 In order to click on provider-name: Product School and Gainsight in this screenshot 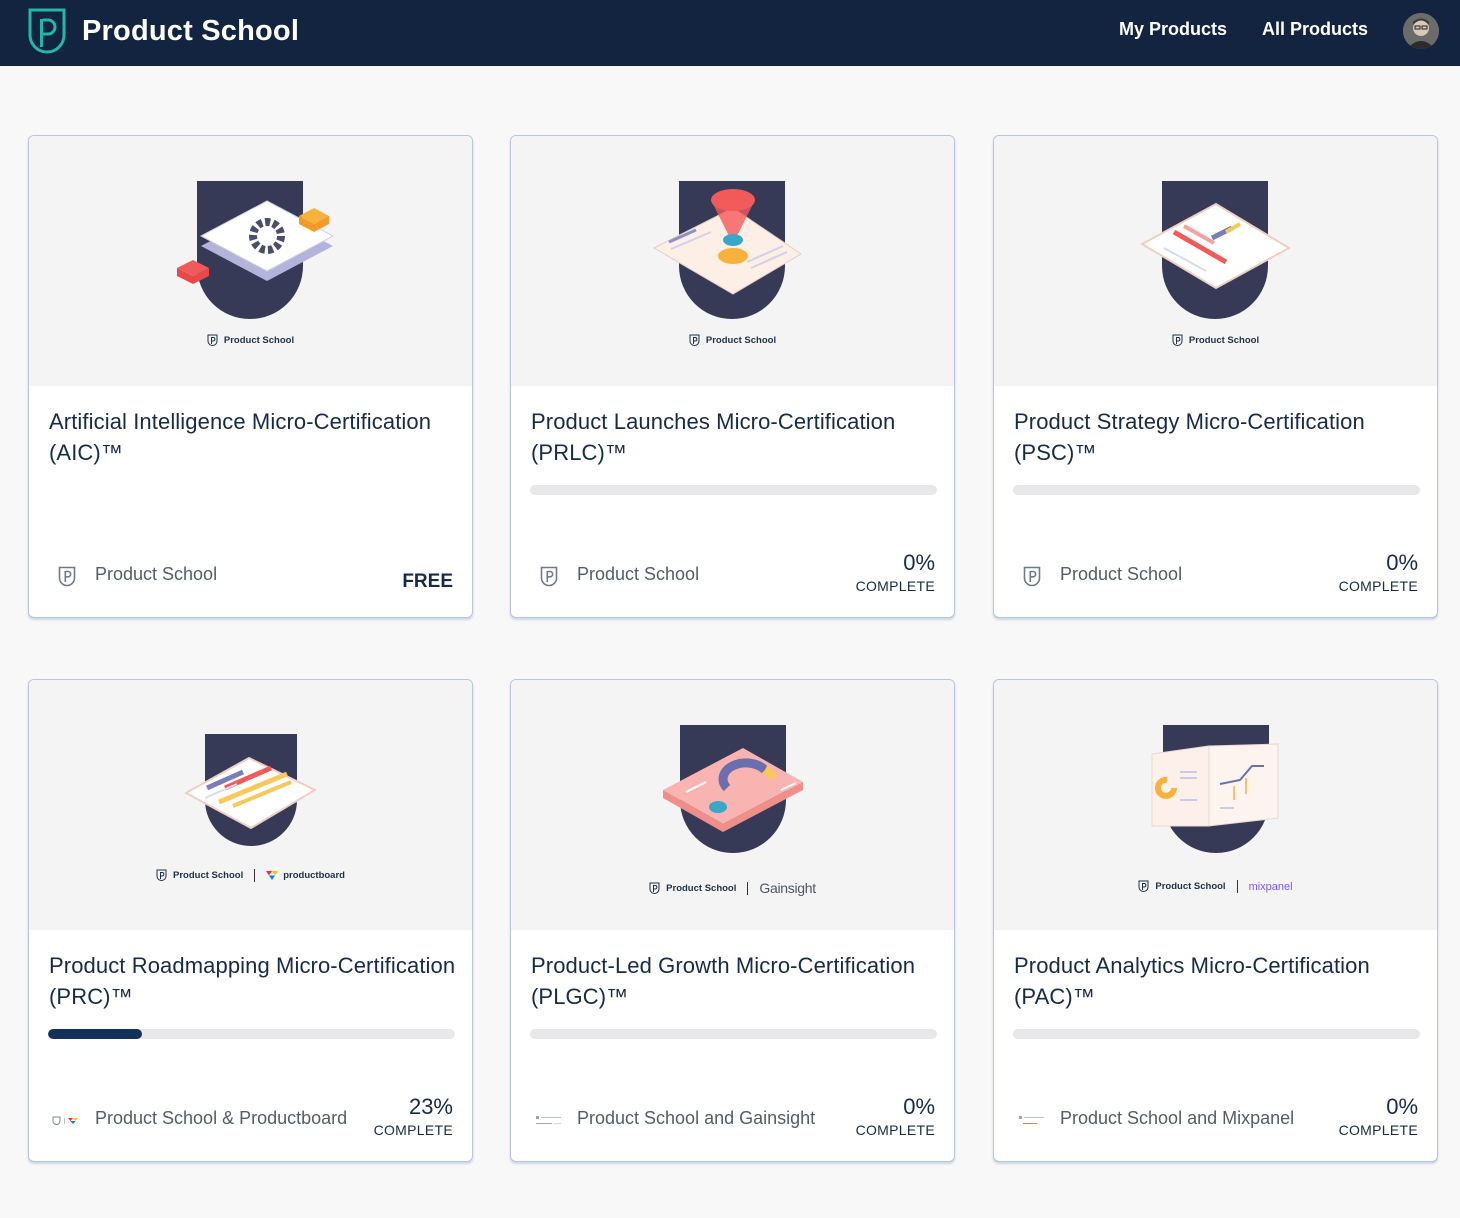, I will do `click(696, 1118)`.